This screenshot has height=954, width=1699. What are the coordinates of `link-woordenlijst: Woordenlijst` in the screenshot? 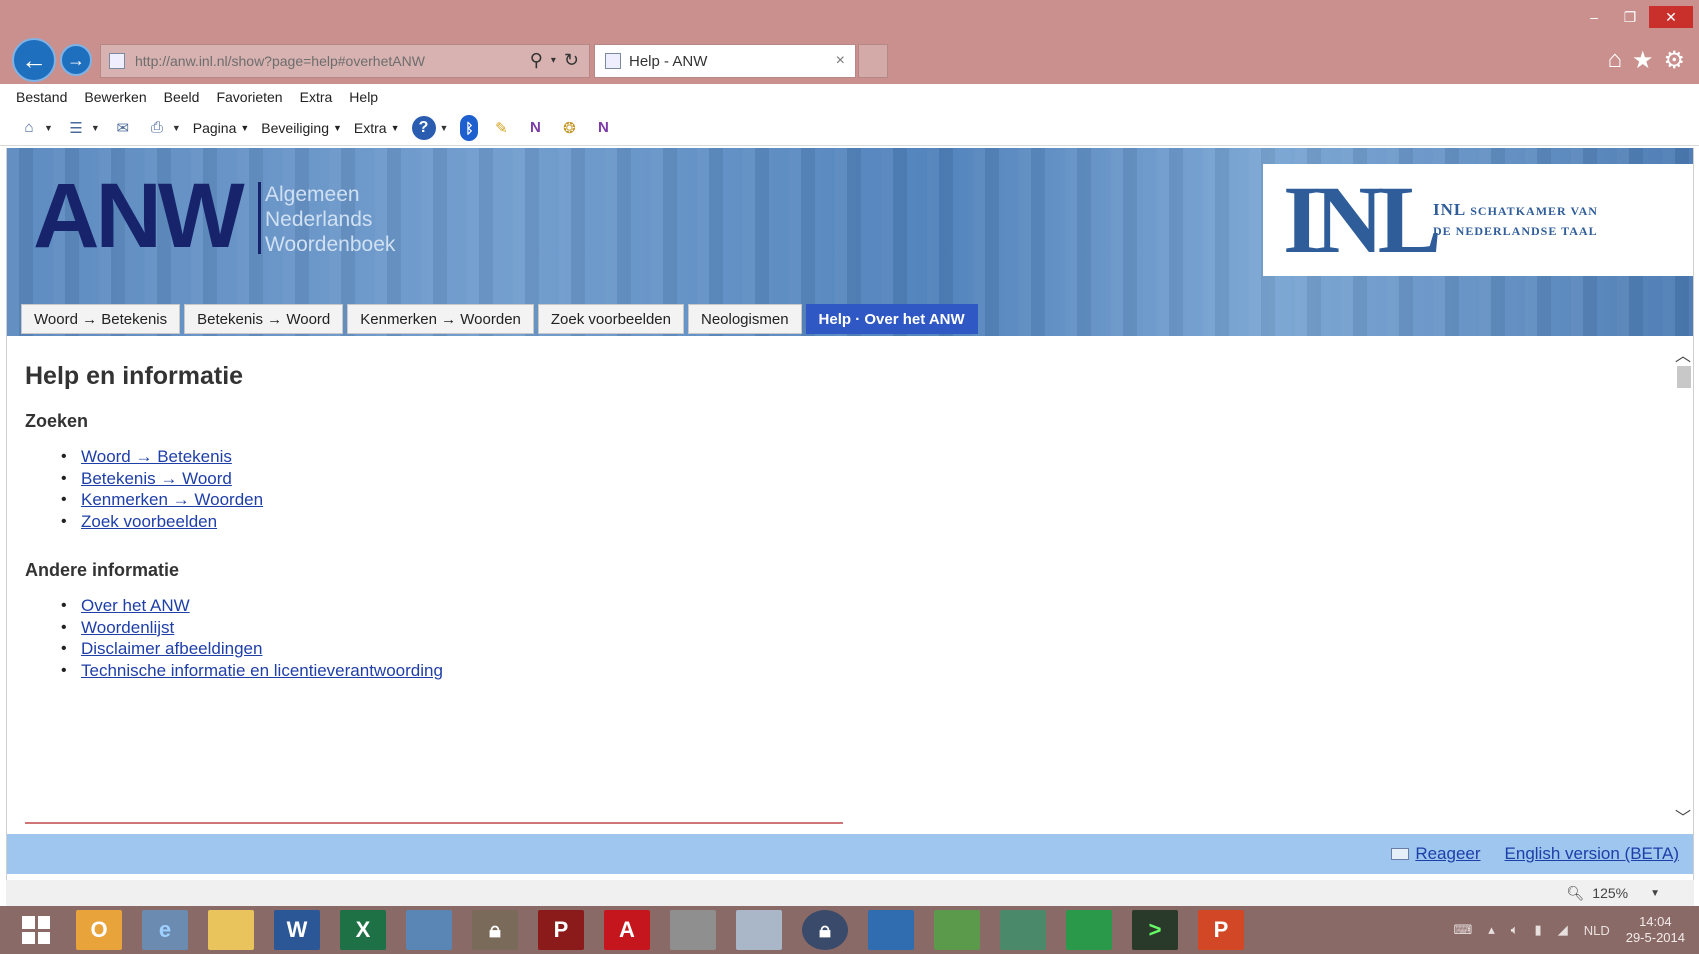 It's located at (127, 627).